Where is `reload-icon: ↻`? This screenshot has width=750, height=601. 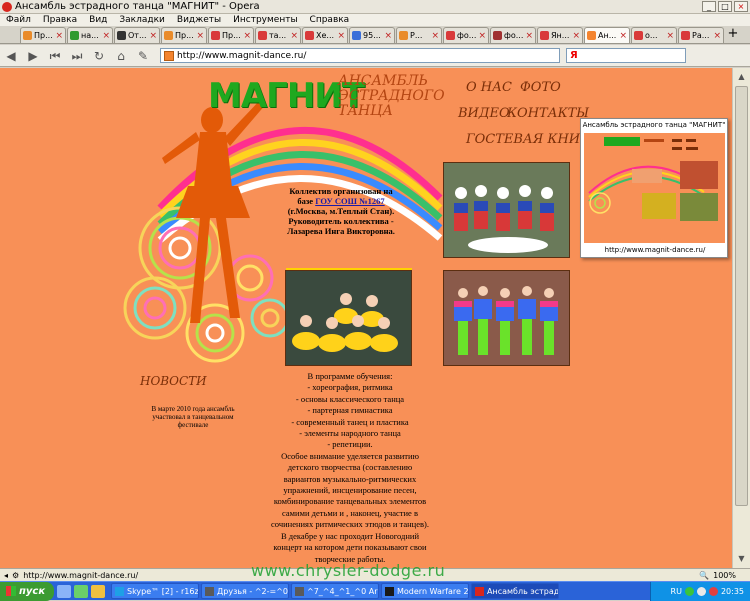
reload-icon: ↻ is located at coordinates (99, 56).